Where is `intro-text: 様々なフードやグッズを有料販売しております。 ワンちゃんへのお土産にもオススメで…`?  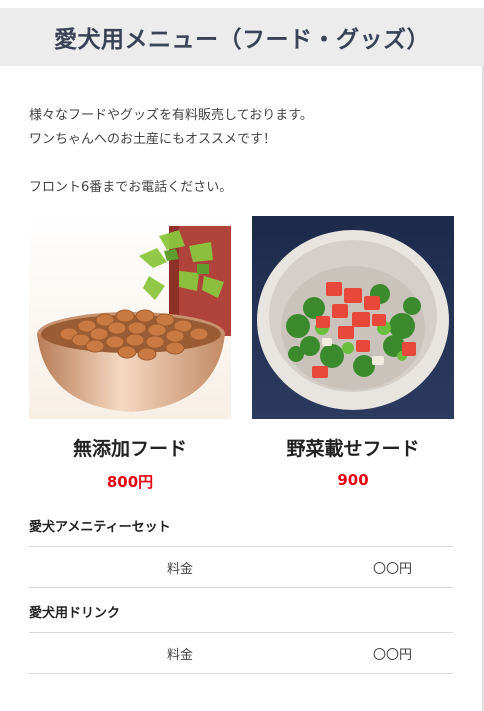 intro-text: 様々なフードやグッズを有料販売しております。 ワンちゃんへのお土産にもオススメで… is located at coordinates (244, 152).